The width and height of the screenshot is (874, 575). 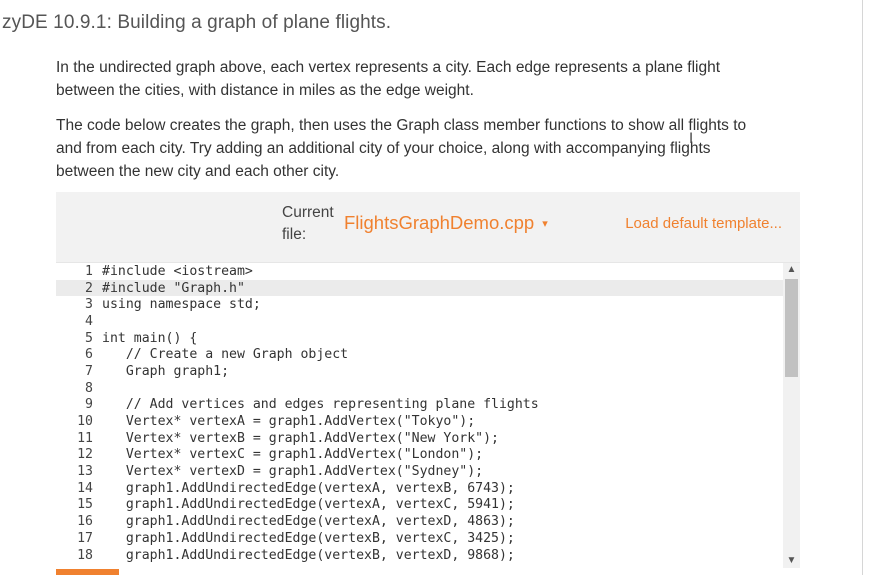 What do you see at coordinates (791, 328) in the screenshot?
I see `scrollbar-thumb` at bounding box center [791, 328].